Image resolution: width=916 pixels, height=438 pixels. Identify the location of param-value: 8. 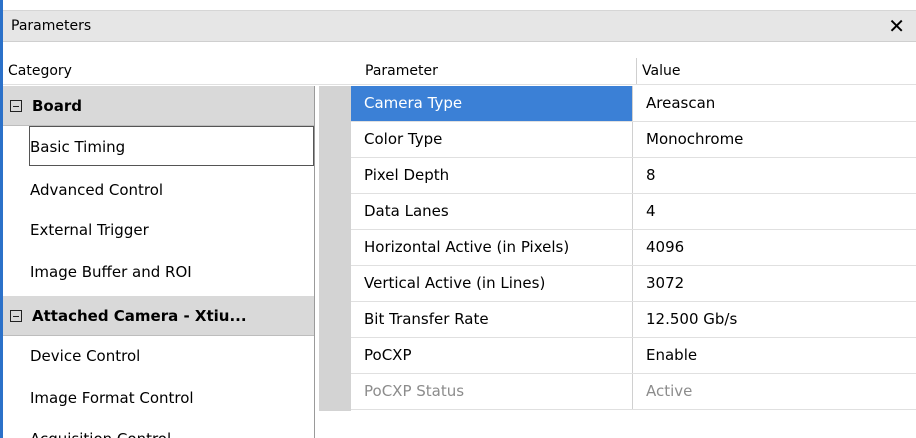
(774, 175).